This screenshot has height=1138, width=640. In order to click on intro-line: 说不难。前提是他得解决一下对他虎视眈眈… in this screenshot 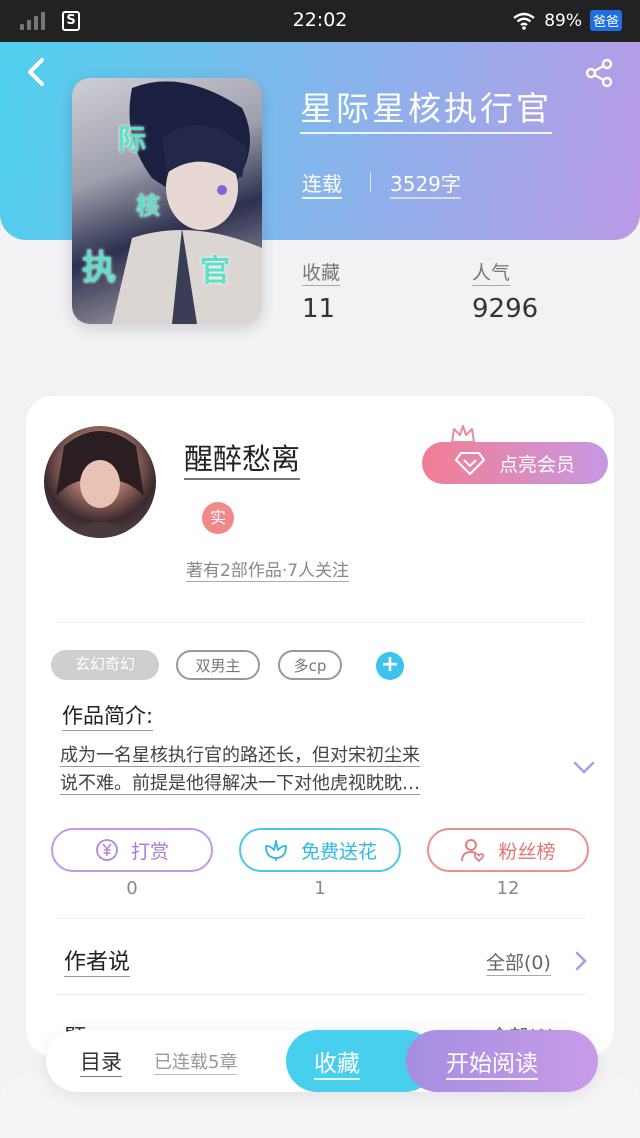, I will do `click(240, 784)`.